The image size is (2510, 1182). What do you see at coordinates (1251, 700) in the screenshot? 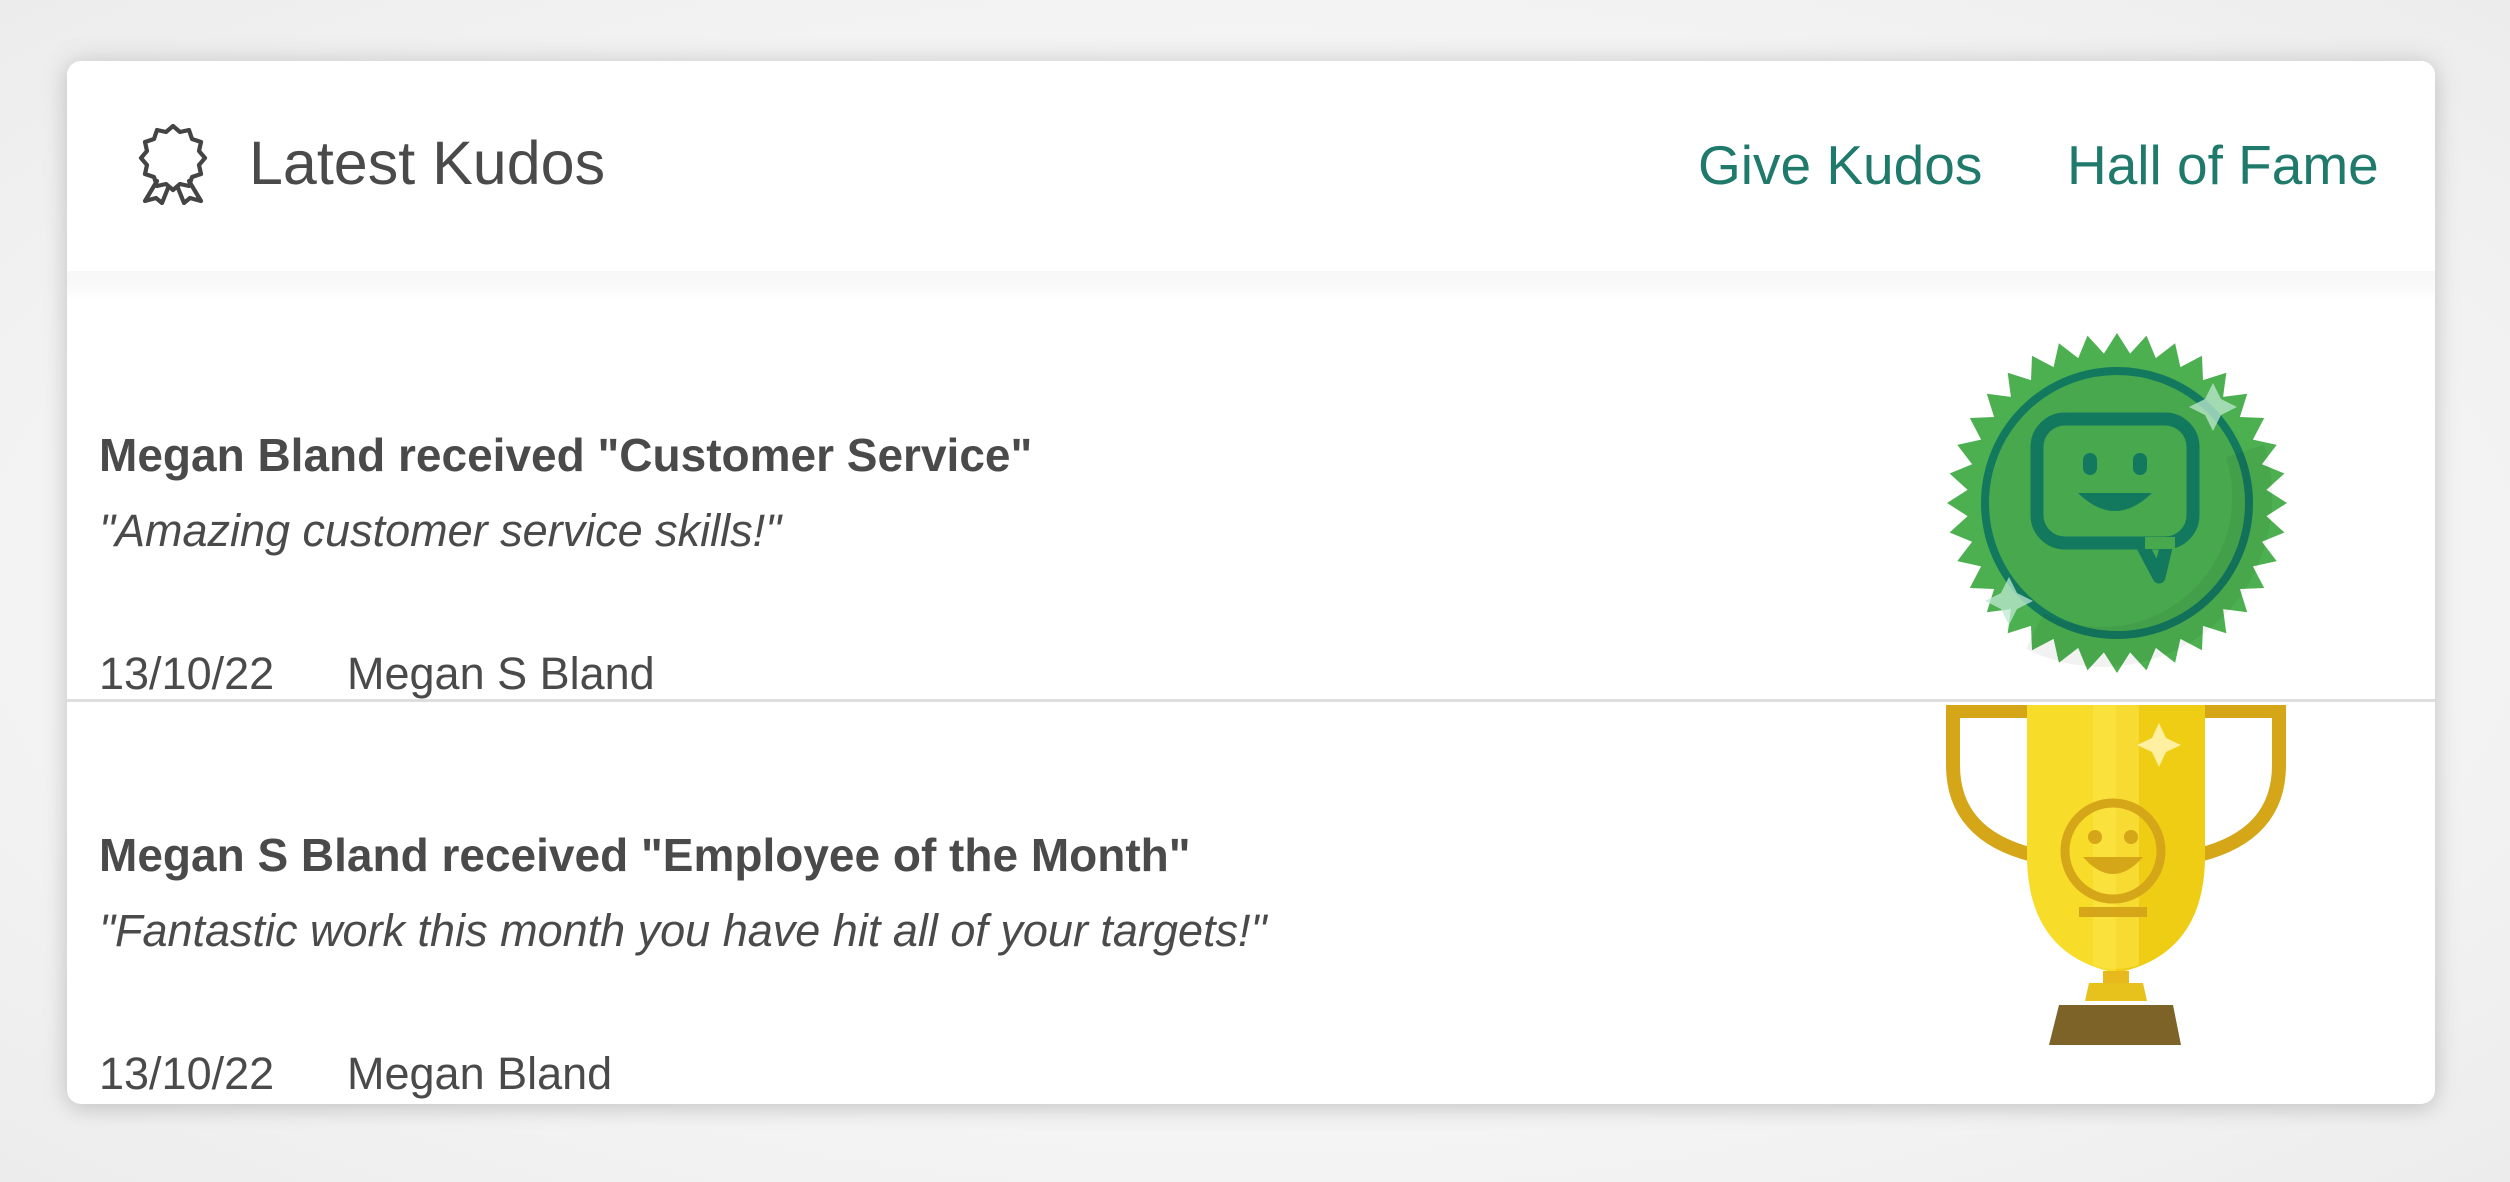
I see `item-divider` at bounding box center [1251, 700].